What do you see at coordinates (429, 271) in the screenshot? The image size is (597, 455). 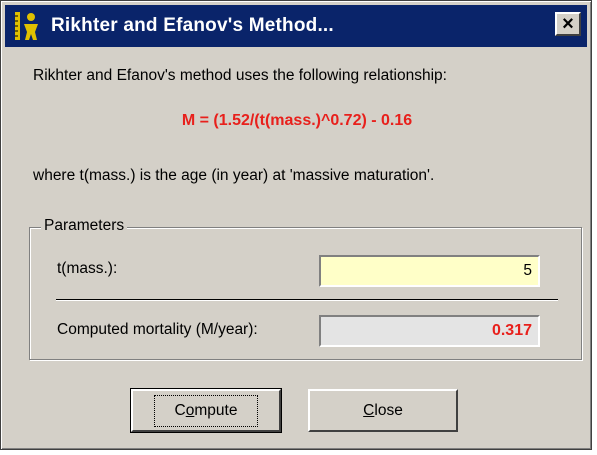 I see `tmass-input: 5` at bounding box center [429, 271].